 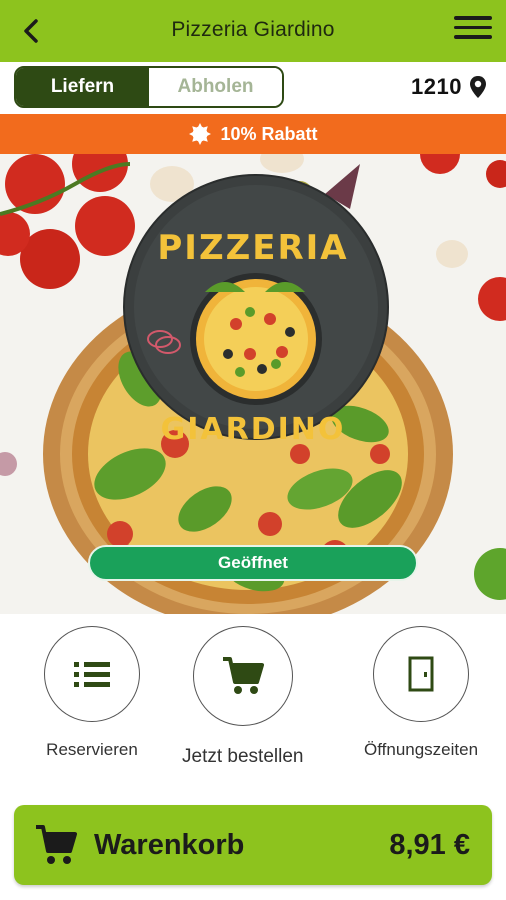 I want to click on order-now-label: Jetzt bestellen, so click(x=243, y=756).